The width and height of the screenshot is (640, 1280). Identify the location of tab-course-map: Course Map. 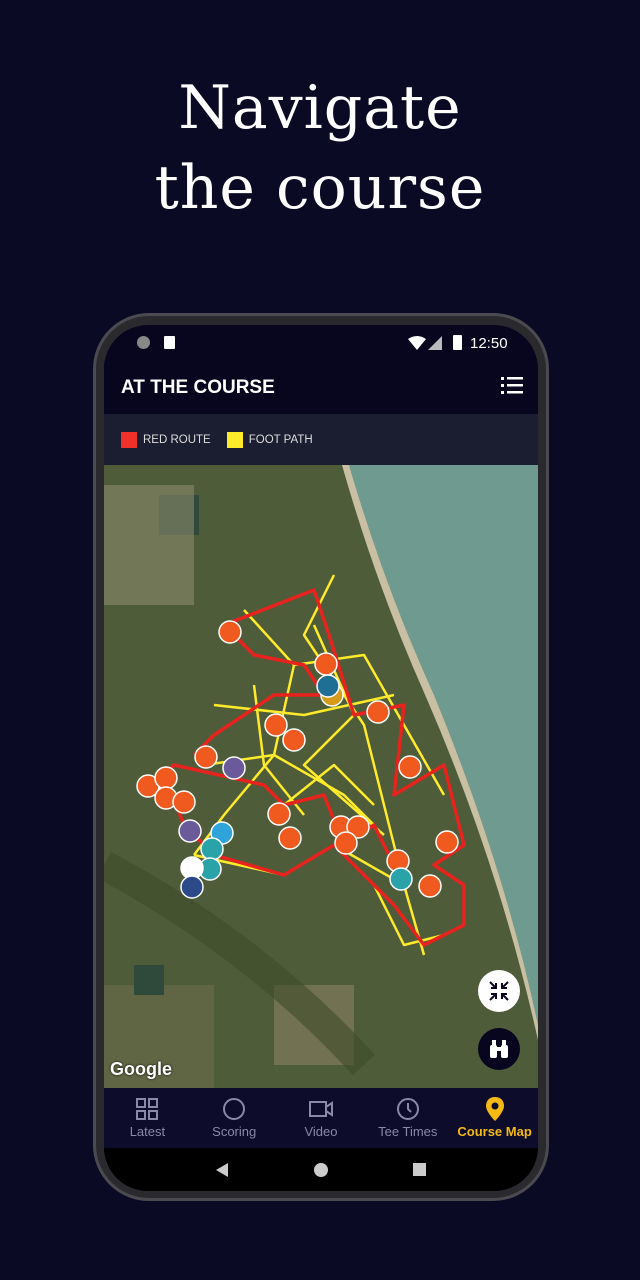
(494, 1118).